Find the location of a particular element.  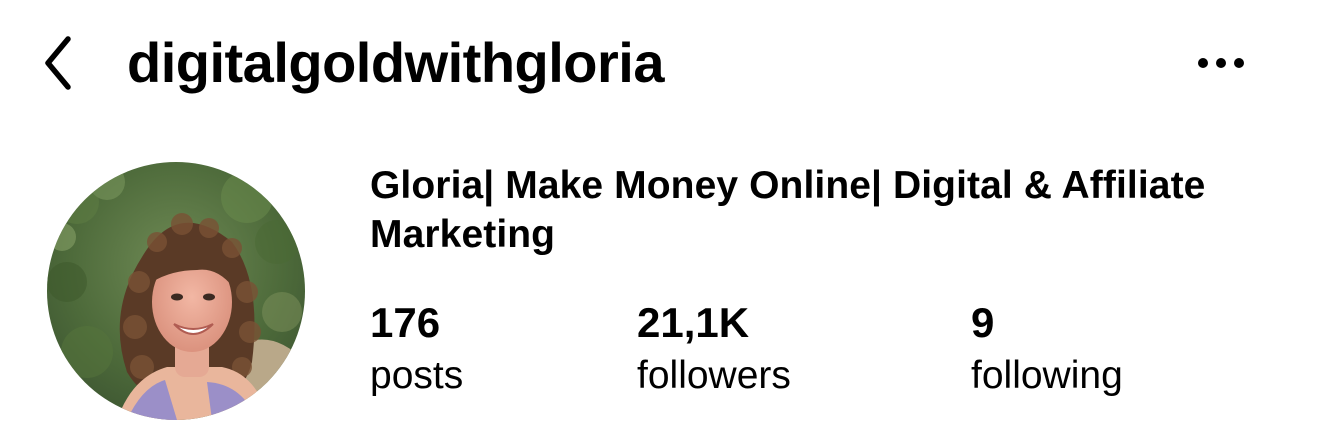

followers-label: followers is located at coordinates (714, 375).